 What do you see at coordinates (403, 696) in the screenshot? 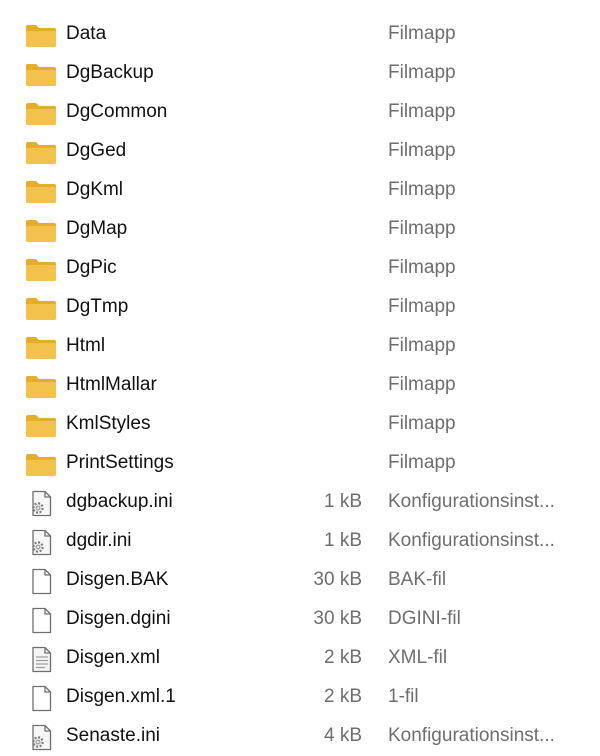
I see `file-type: 1-fil` at bounding box center [403, 696].